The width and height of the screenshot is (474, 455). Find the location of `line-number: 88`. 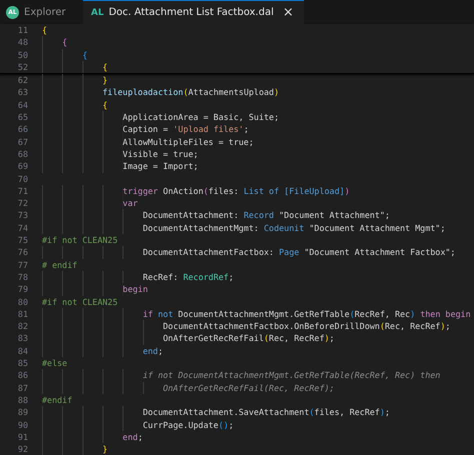

line-number: 88 is located at coordinates (22, 400).